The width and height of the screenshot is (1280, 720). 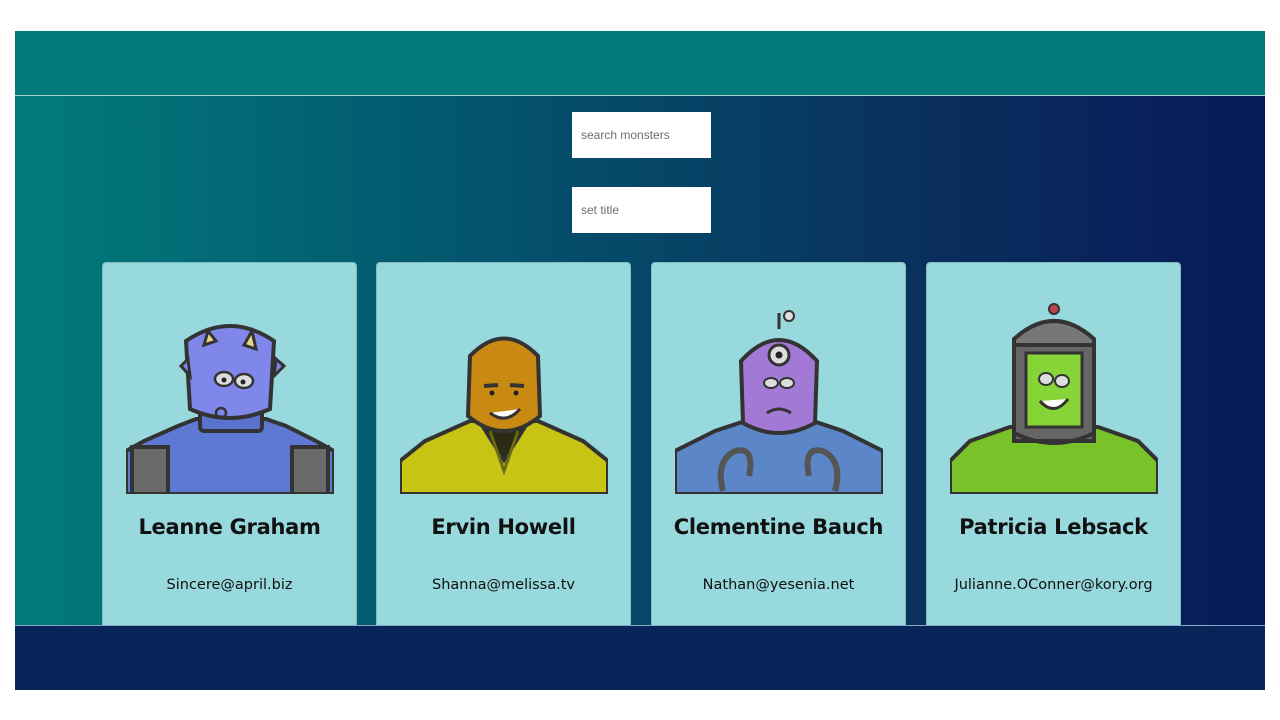 I want to click on purple-monster-icon, so click(x=779, y=402).